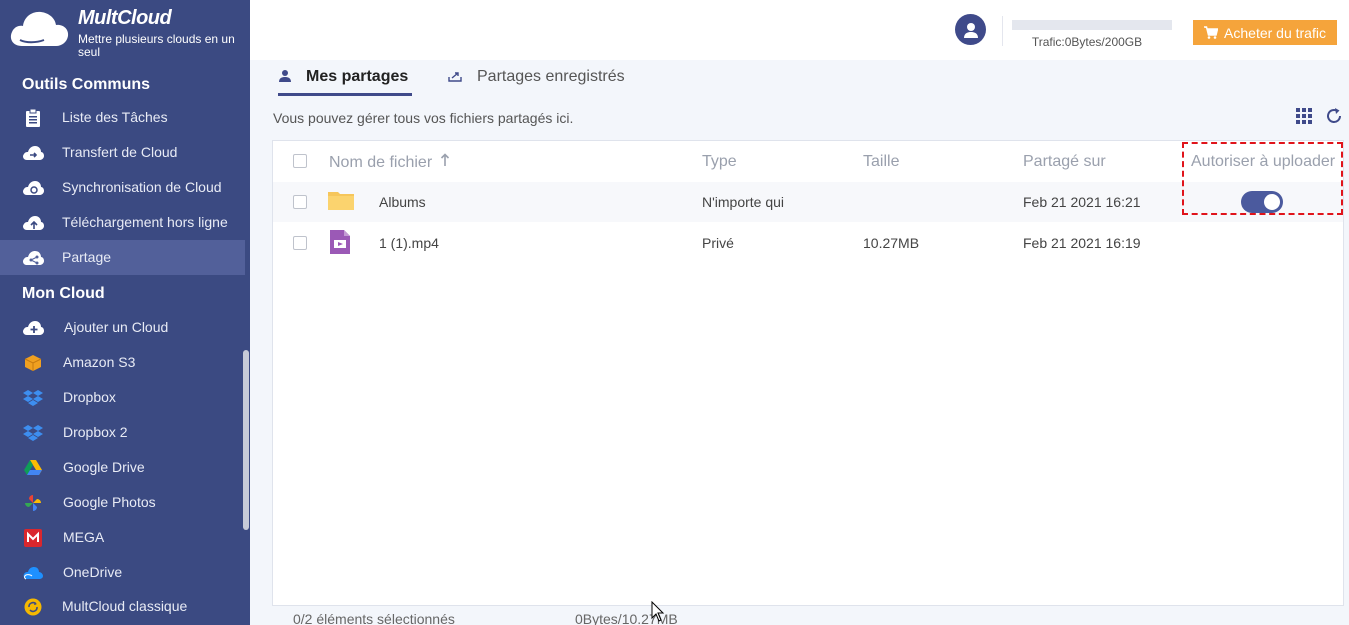 The image size is (1349, 625). I want to click on sidebar-item-google-photos: Google Photos, so click(122, 502).